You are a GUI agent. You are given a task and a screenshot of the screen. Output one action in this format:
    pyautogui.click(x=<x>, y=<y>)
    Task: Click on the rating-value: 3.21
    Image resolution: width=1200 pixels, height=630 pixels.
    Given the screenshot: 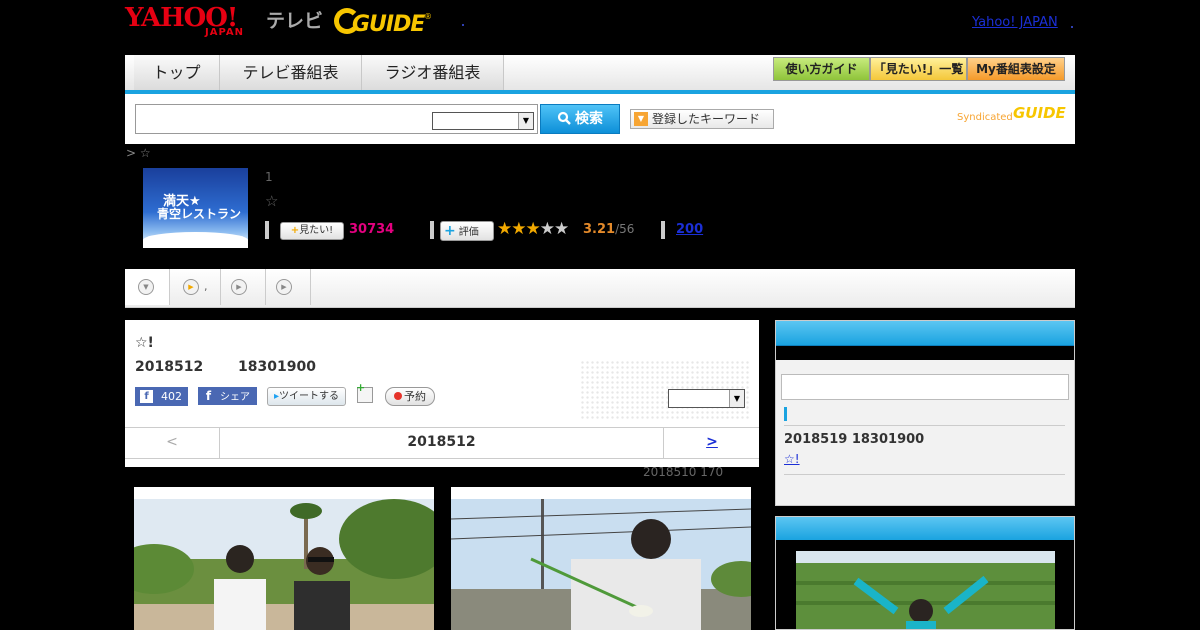 What is the action you would take?
    pyautogui.click(x=599, y=229)
    